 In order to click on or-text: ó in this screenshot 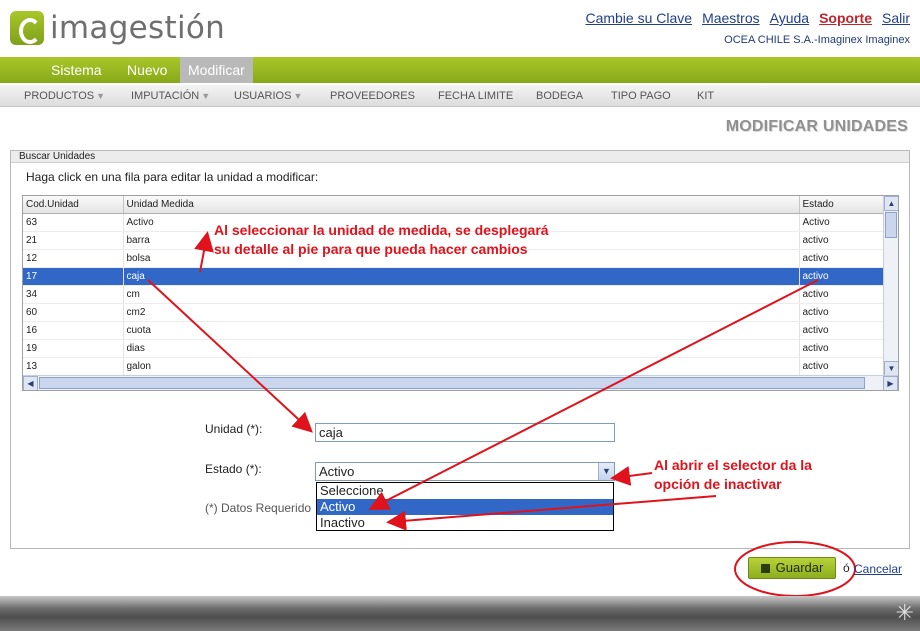, I will do `click(846, 568)`.